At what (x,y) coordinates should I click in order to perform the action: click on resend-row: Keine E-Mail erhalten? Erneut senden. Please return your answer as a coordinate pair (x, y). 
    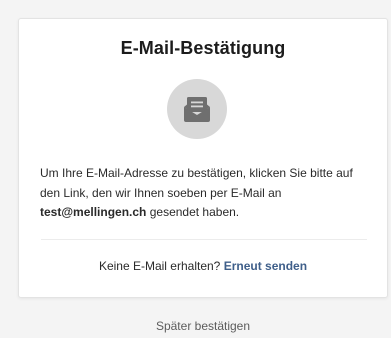
    Looking at the image, I should click on (203, 266).